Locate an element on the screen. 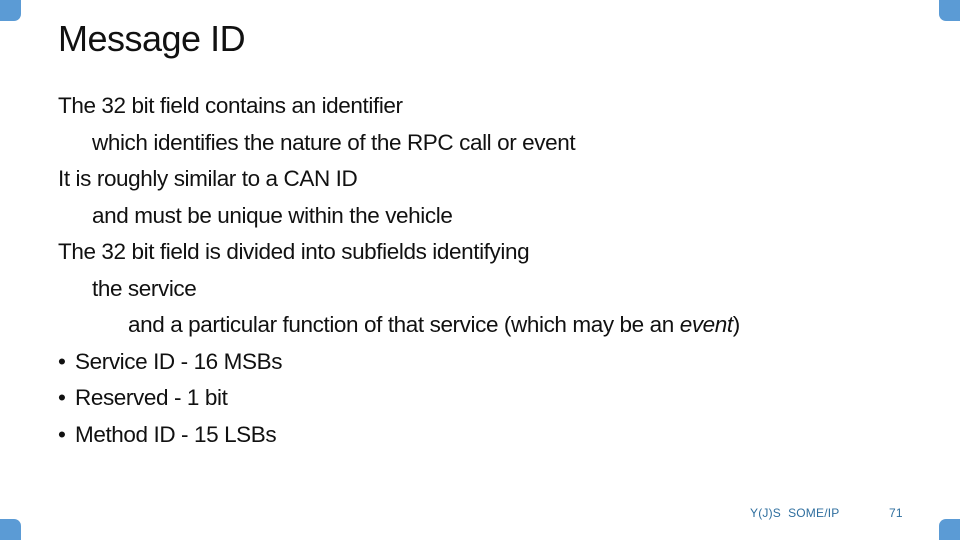 The width and height of the screenshot is (960, 540). bullet-item: • Method ID - 15 LSBs is located at coordinates (399, 435).